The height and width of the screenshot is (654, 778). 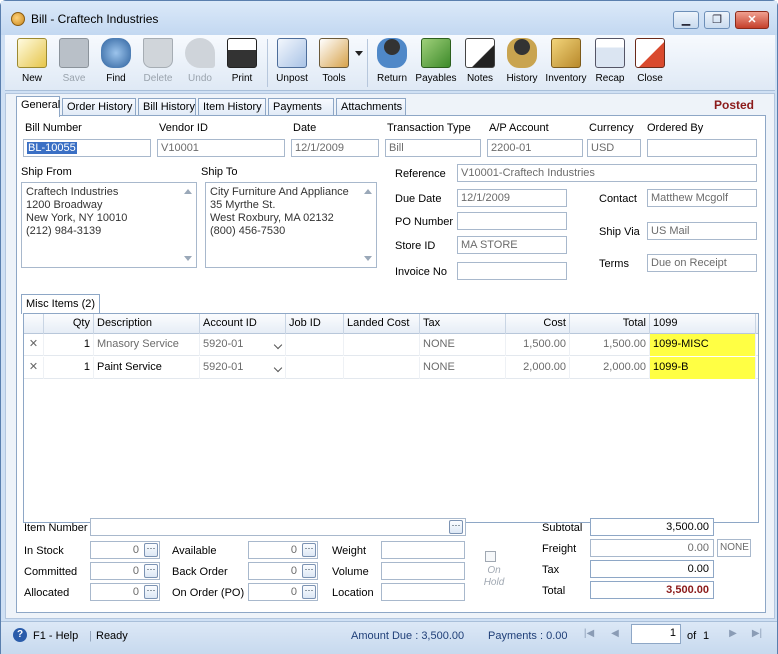 What do you see at coordinates (512, 198) in the screenshot?
I see `due-date-field: 12/1/2009` at bounding box center [512, 198].